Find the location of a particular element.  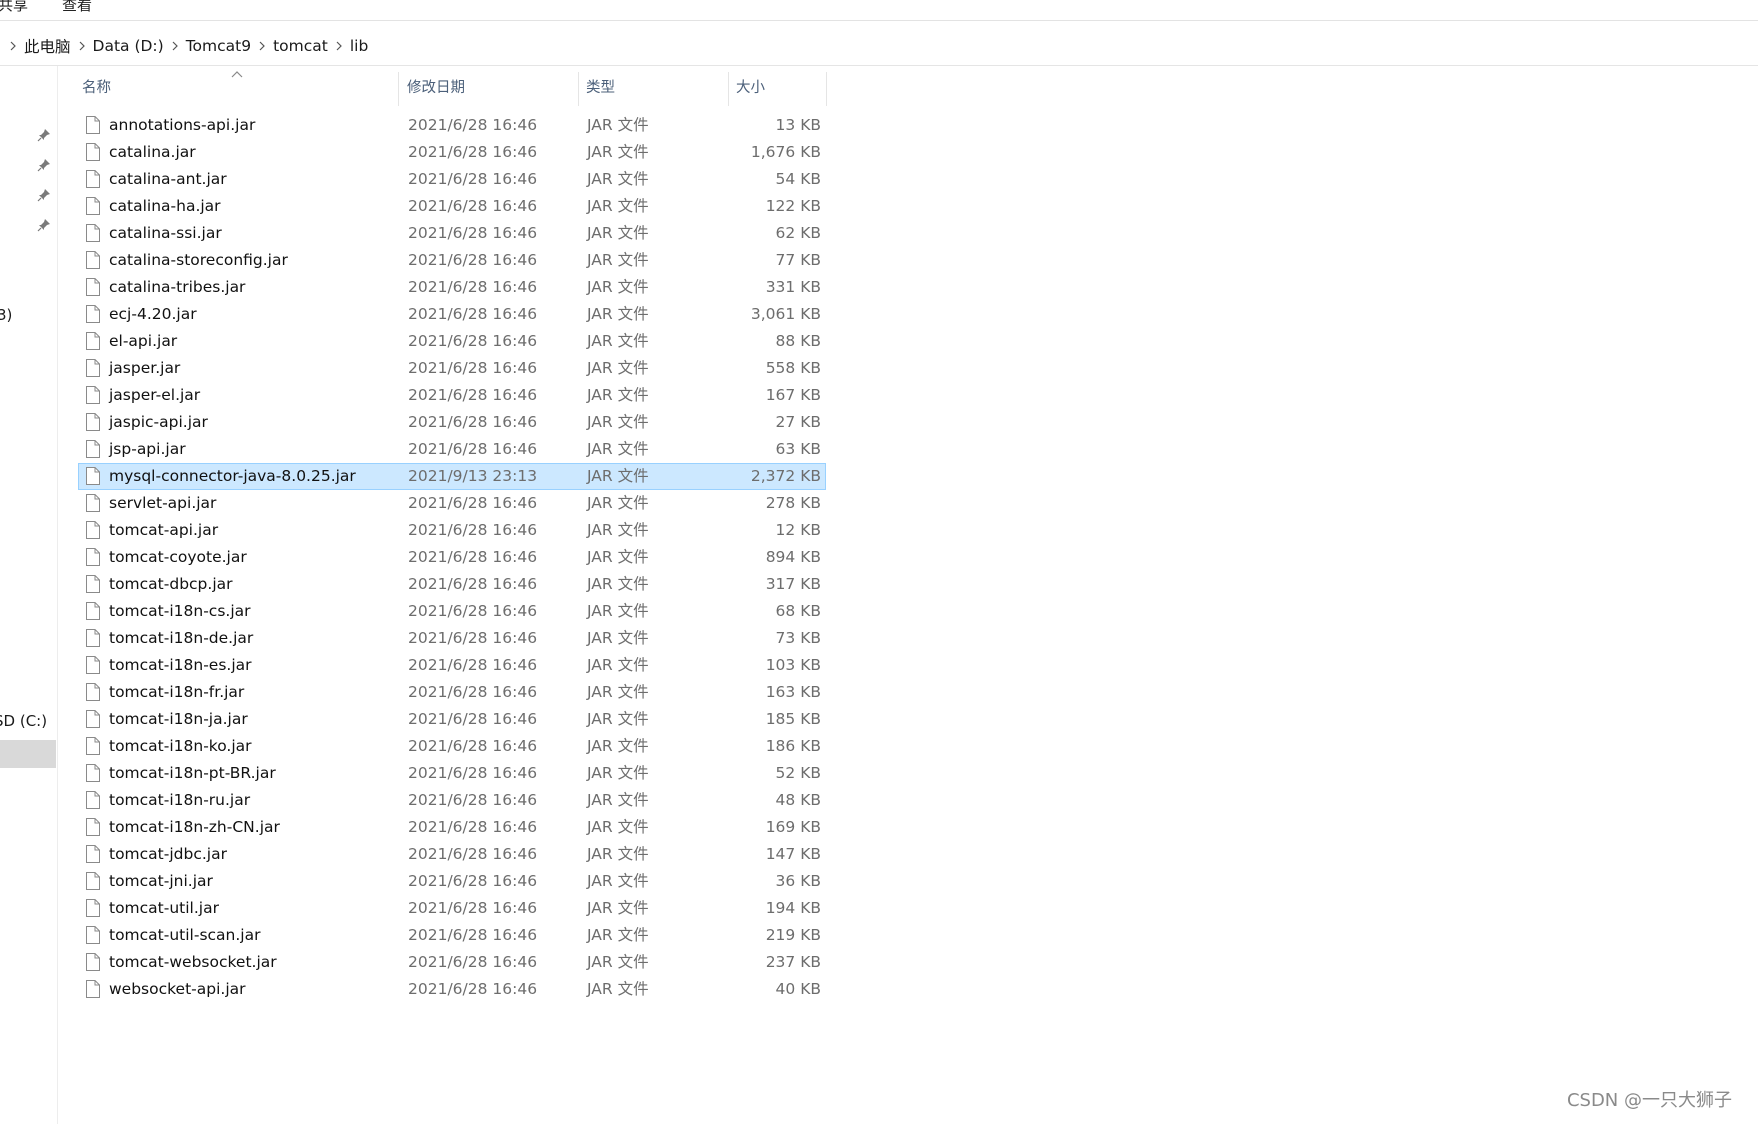

file-row: jasper-el.jar 2021/6/28 16:46 JAR 文件 167 KB is located at coordinates (452, 395).